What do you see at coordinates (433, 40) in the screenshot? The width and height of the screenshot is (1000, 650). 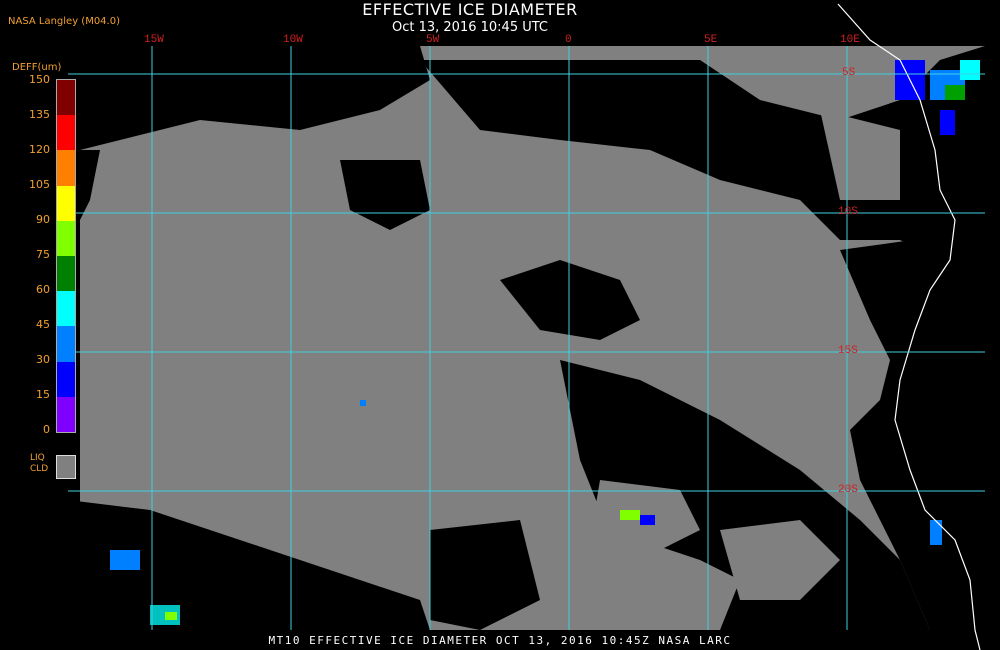 I see `lon-label-5w: 5W` at bounding box center [433, 40].